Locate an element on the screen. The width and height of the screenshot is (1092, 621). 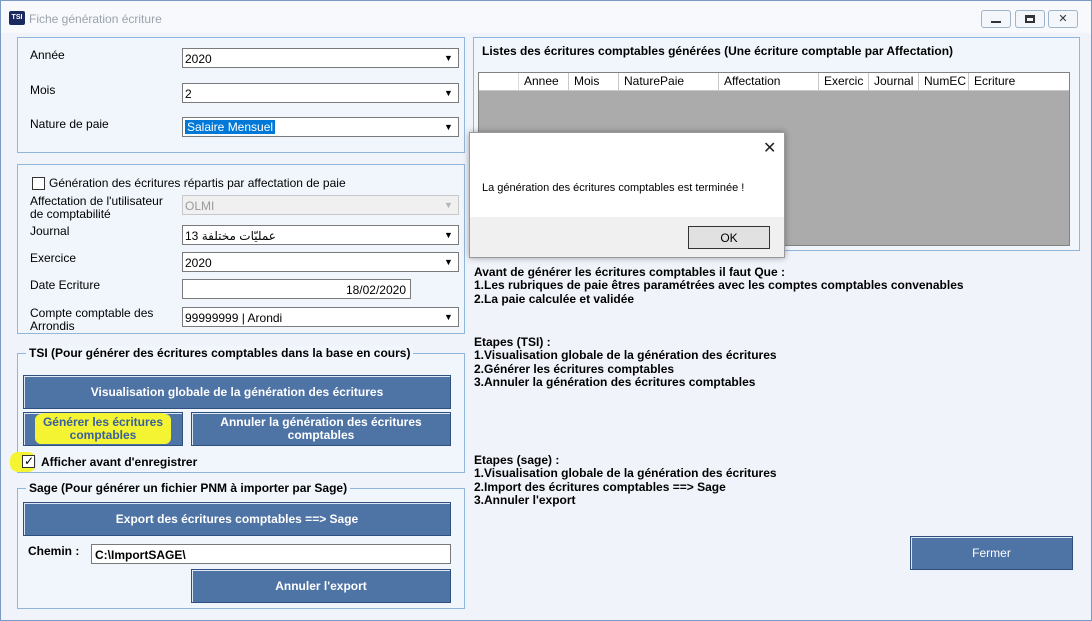
col-naturepaie: NaturePaie is located at coordinates (669, 81).